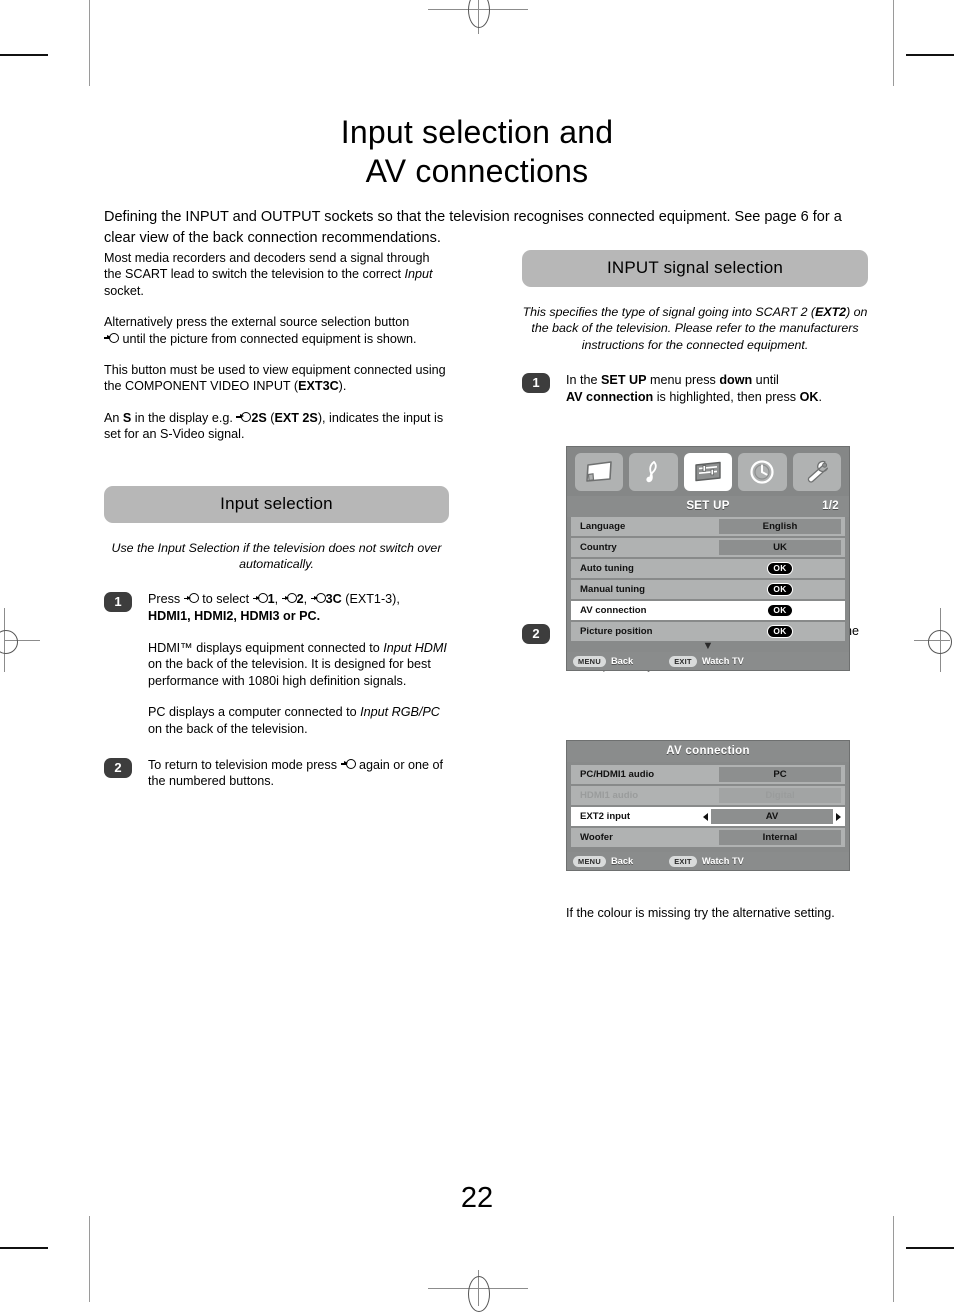 The height and width of the screenshot is (1312, 954). I want to click on osd-tab-tools, so click(817, 472).